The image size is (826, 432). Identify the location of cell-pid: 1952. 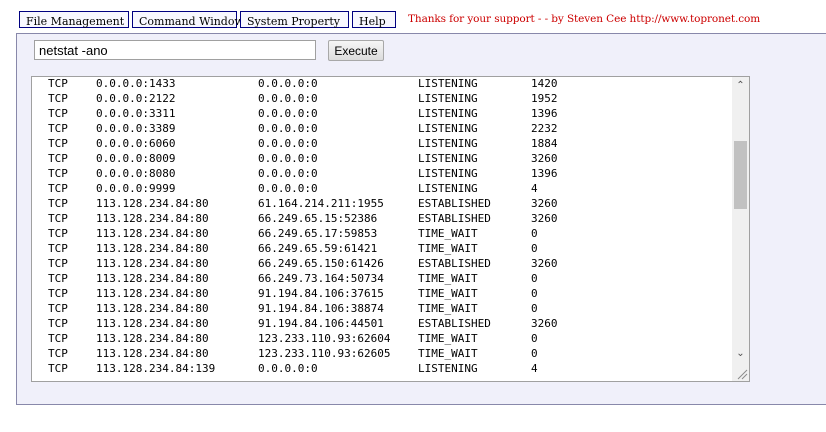
(544, 98).